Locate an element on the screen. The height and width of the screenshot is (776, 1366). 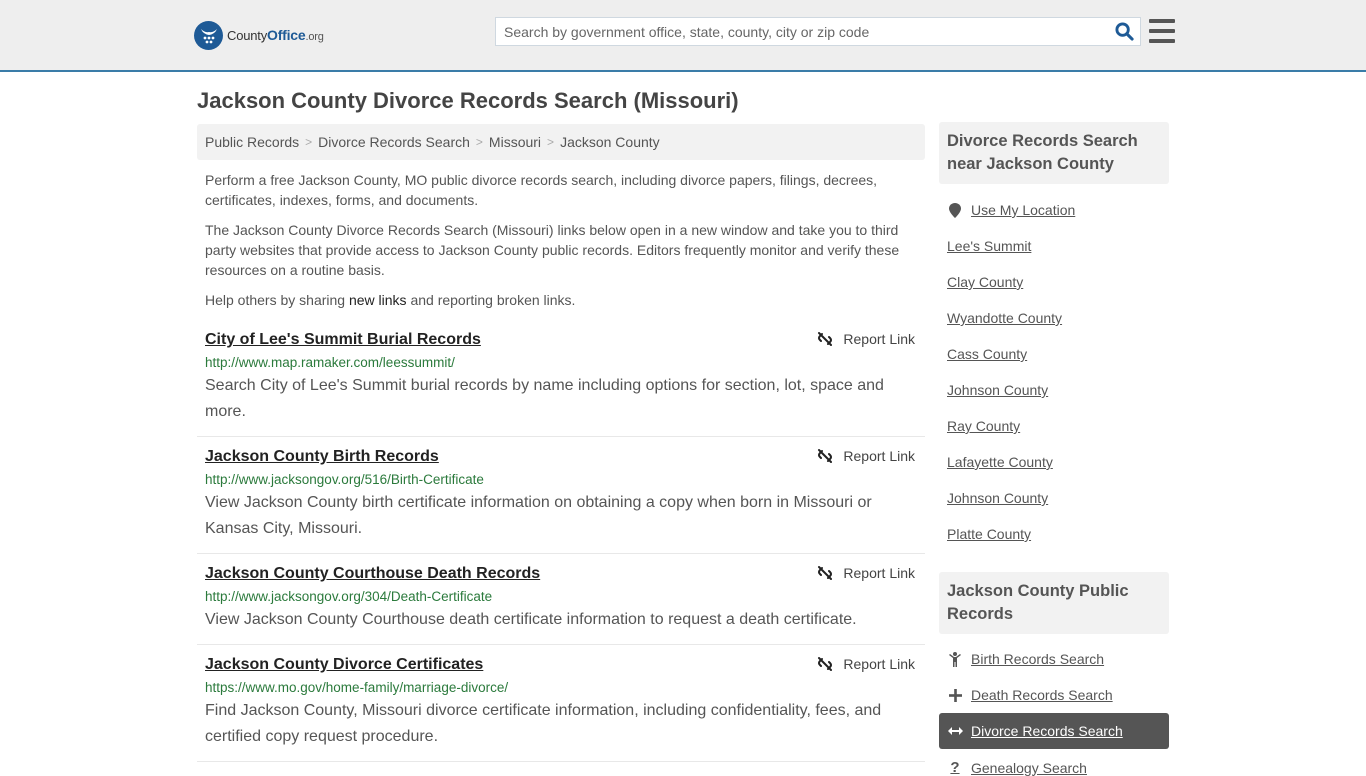
sidebar-item-divorce-records: Divorce Records Search is located at coordinates (1035, 731).